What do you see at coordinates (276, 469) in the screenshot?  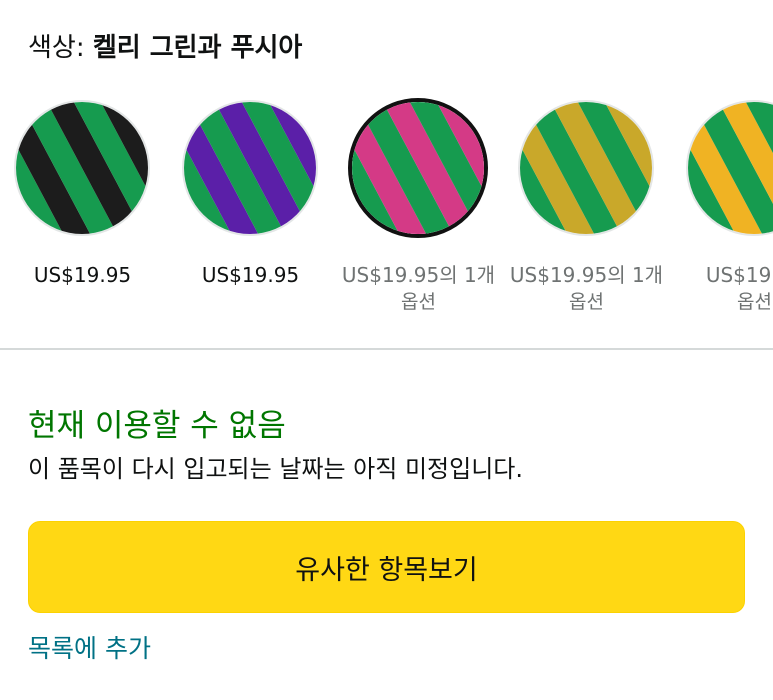 I see `availability-description: 이 품목이 다시 입고되는 날짜는 아직 미정입니다.` at bounding box center [276, 469].